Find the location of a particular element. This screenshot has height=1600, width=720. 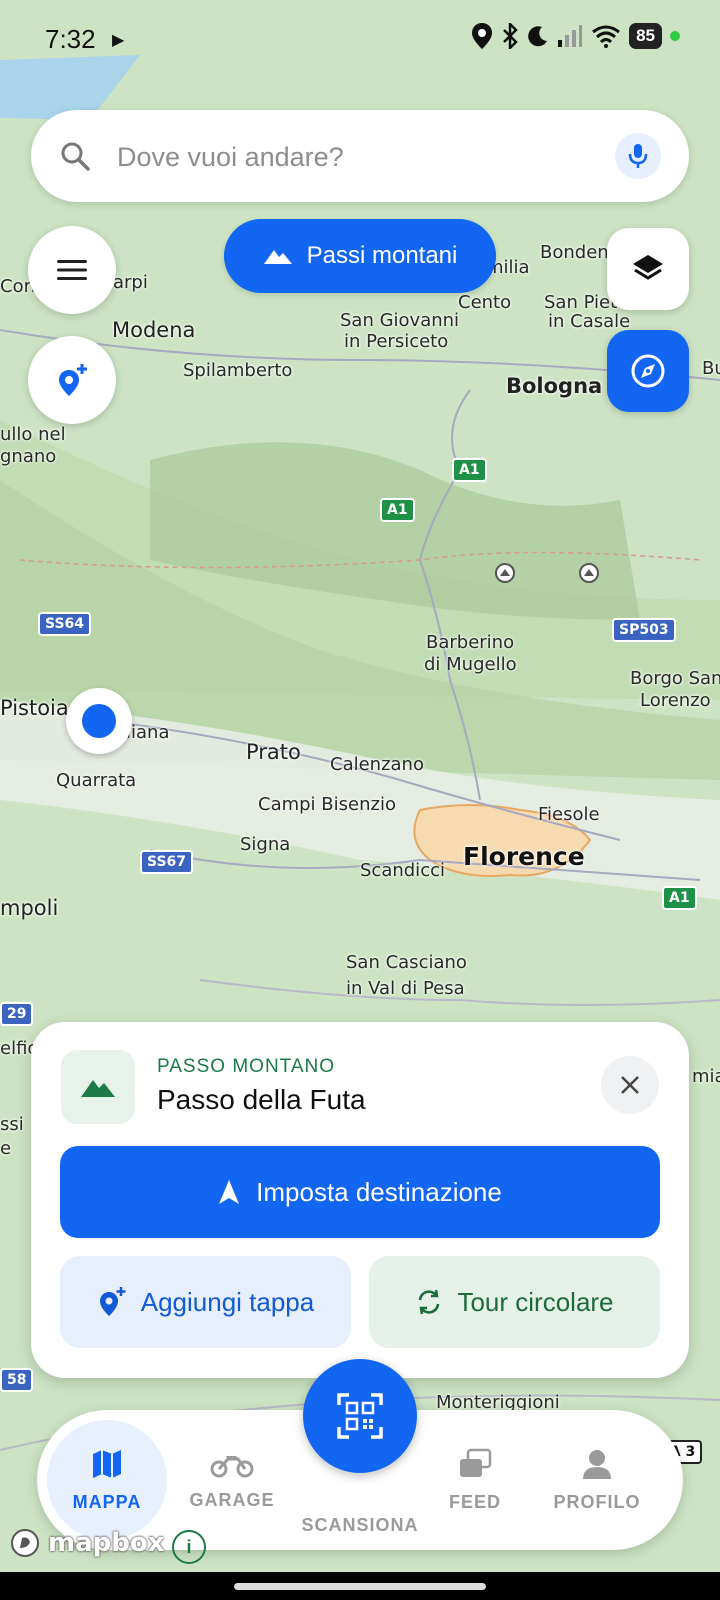

map-label: Prato is located at coordinates (273, 752).